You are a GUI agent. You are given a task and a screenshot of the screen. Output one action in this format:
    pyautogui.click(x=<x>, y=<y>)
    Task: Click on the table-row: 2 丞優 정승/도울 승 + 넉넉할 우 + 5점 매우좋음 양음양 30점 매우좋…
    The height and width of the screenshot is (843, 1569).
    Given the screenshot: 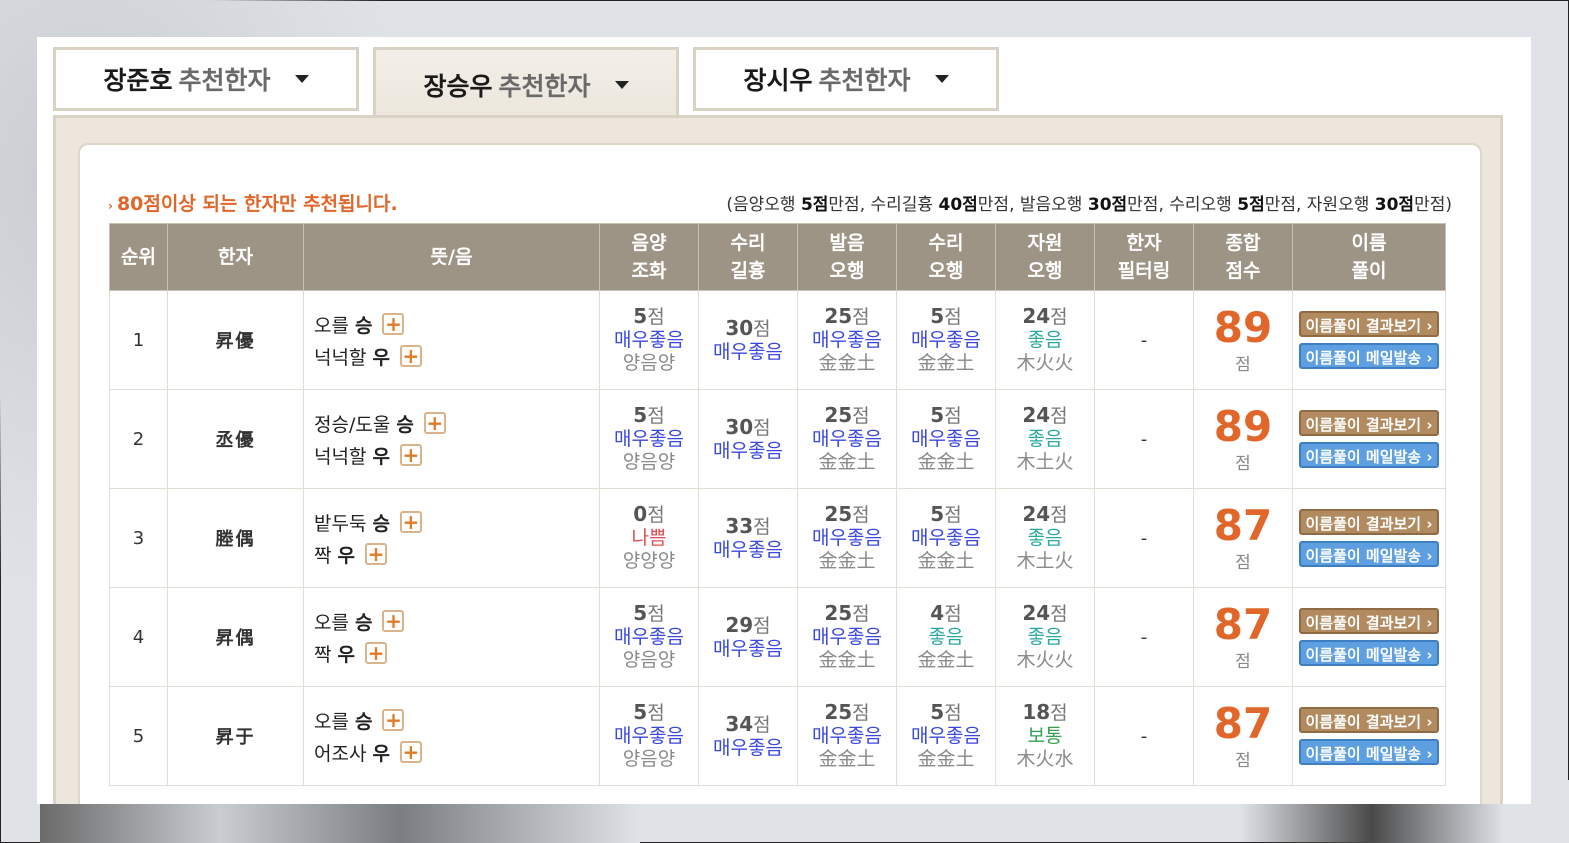 What is the action you would take?
    pyautogui.click(x=777, y=439)
    